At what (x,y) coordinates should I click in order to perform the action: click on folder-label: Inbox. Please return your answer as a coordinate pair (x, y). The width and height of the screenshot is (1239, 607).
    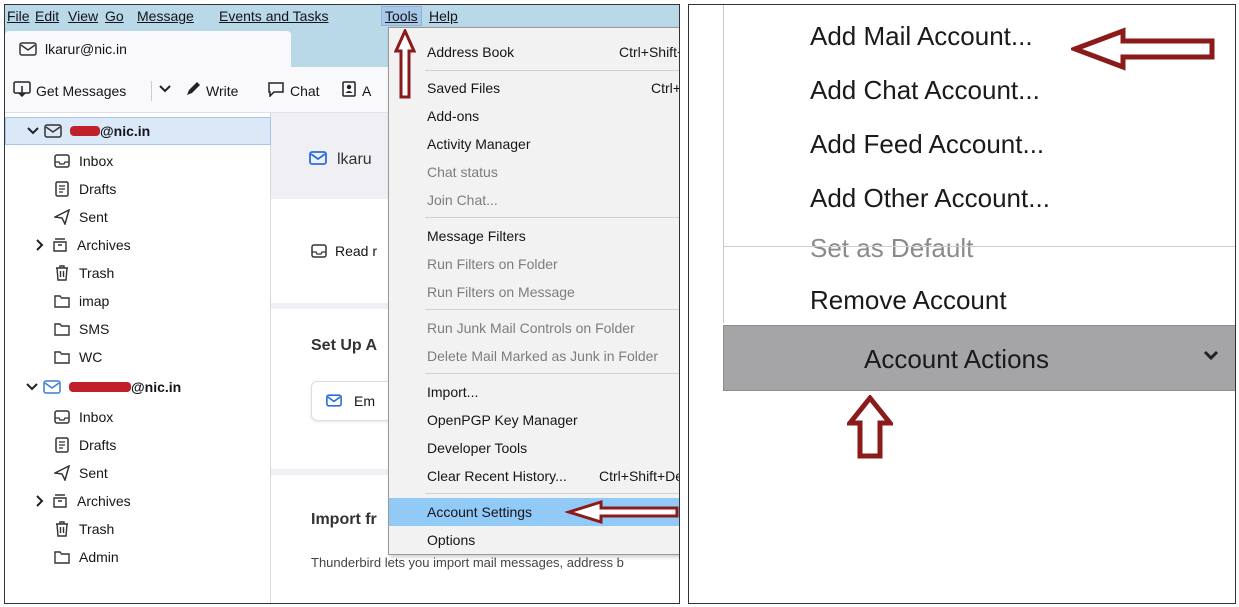
    Looking at the image, I should click on (96, 161).